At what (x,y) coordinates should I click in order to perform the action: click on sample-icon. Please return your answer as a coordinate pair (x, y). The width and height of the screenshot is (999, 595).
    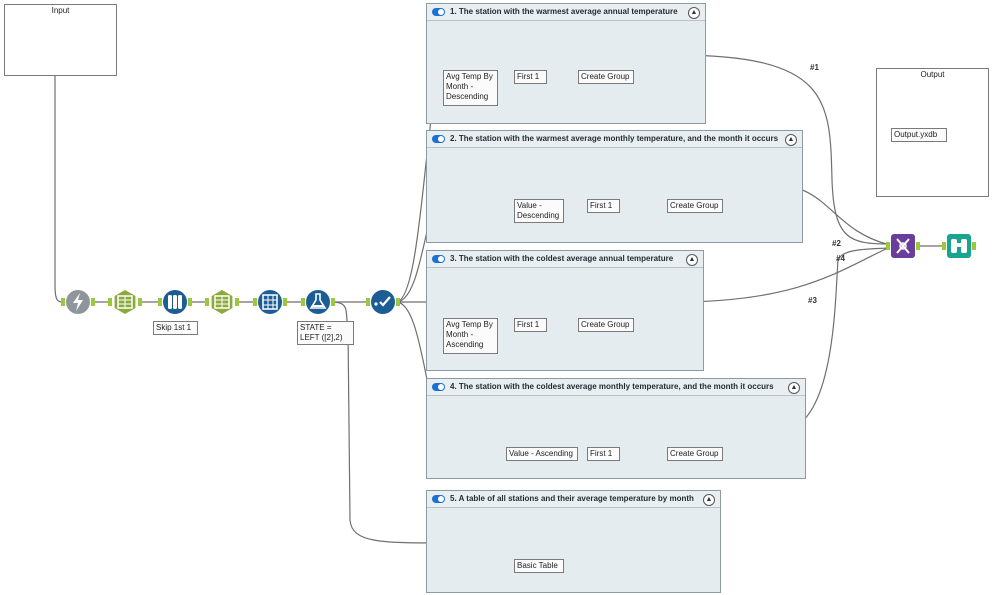
    Looking at the image, I should click on (175, 302).